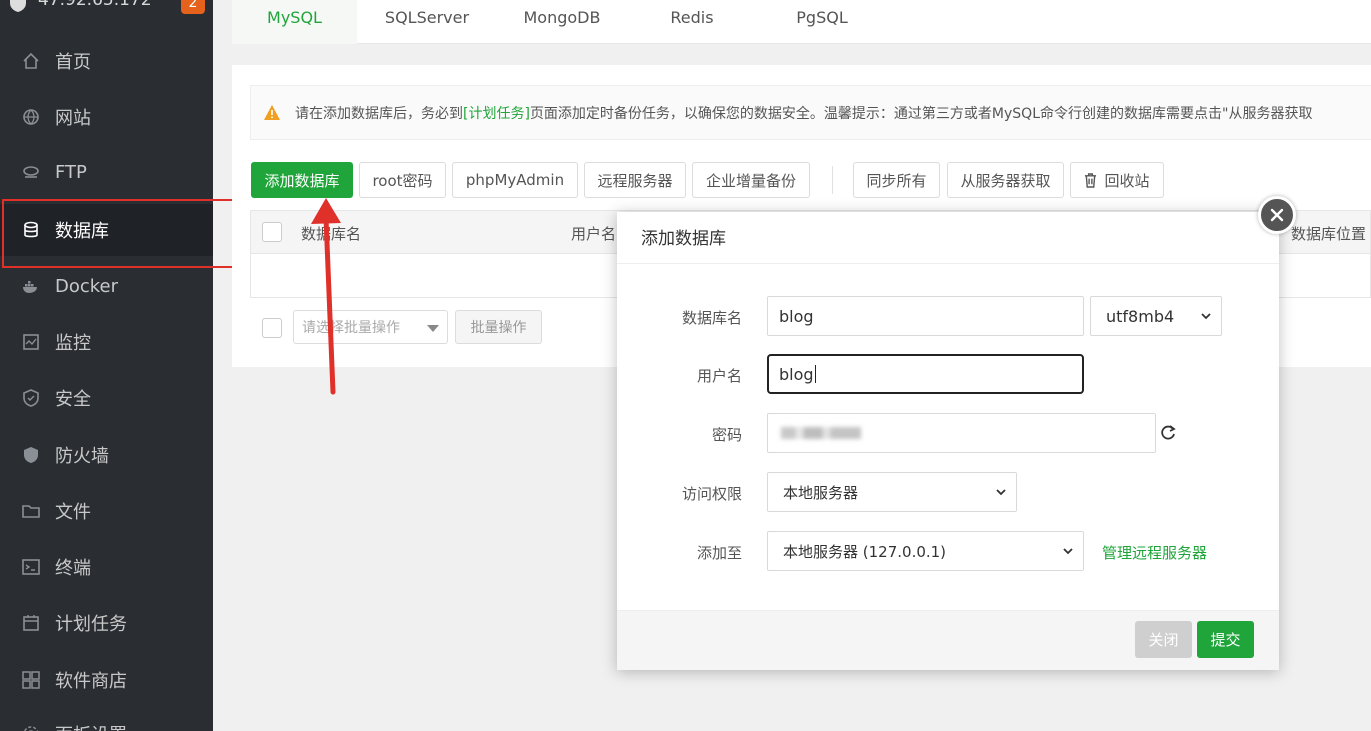 This screenshot has height=731, width=1371. Describe the element at coordinates (31, 117) in the screenshot. I see `globe-icon` at that location.